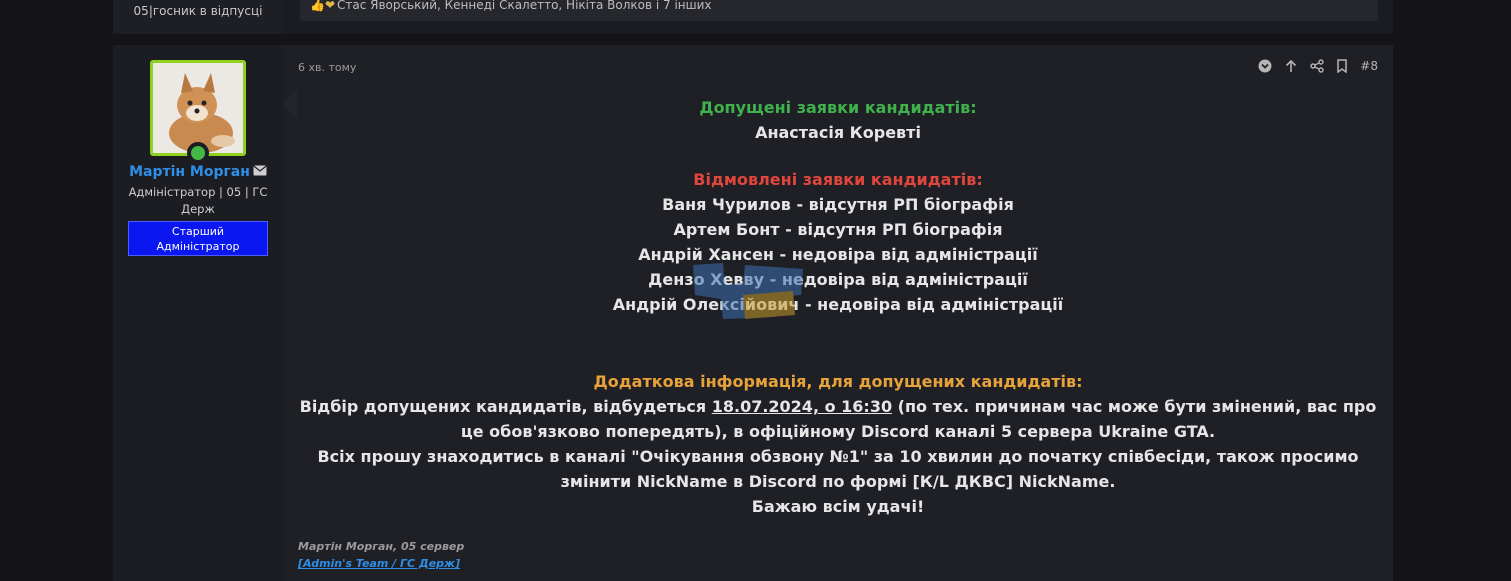 Image resolution: width=1511 pixels, height=581 pixels. What do you see at coordinates (198, 200) in the screenshot?
I see `user-title: Адміністратор | 05 | ГС Держ` at bounding box center [198, 200].